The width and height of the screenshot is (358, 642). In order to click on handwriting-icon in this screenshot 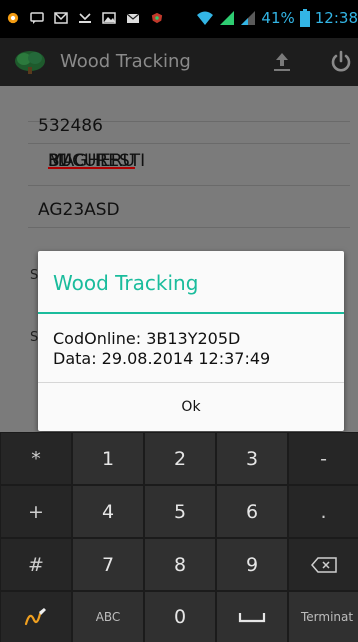, I will do `click(35, 617)`.